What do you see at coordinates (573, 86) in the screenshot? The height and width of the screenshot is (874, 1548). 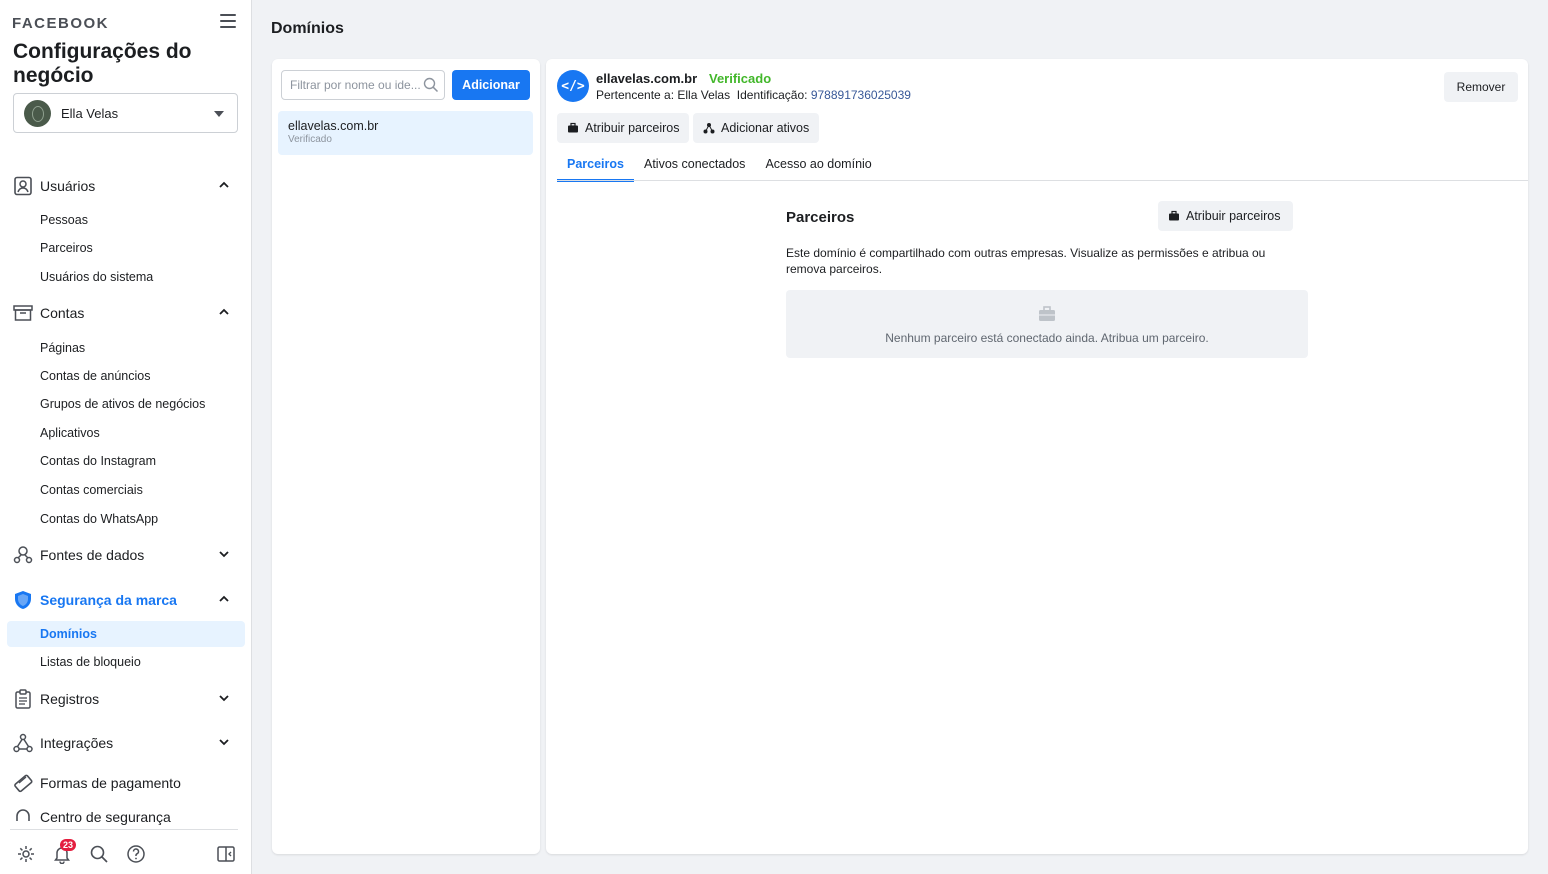 I see `code-icon: </>` at bounding box center [573, 86].